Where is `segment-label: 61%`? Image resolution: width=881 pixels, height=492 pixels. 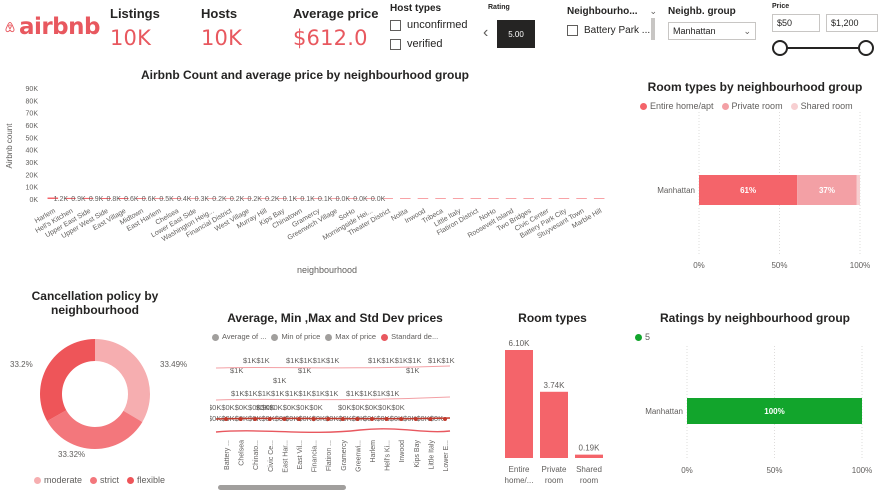 segment-label: 61% is located at coordinates (748, 190).